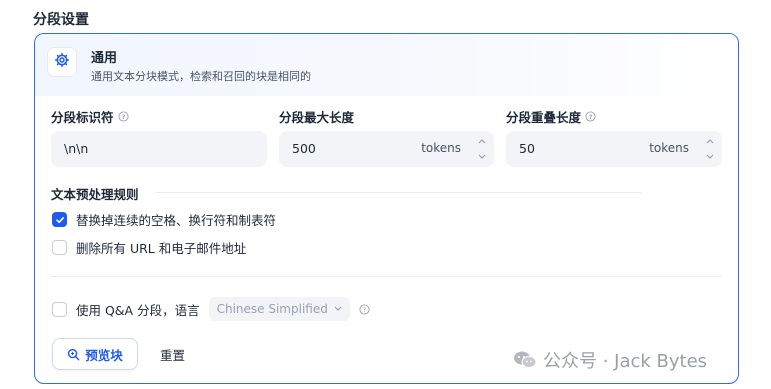 This screenshot has height=389, width=771. I want to click on language-select: Chinese Simplified, so click(279, 309).